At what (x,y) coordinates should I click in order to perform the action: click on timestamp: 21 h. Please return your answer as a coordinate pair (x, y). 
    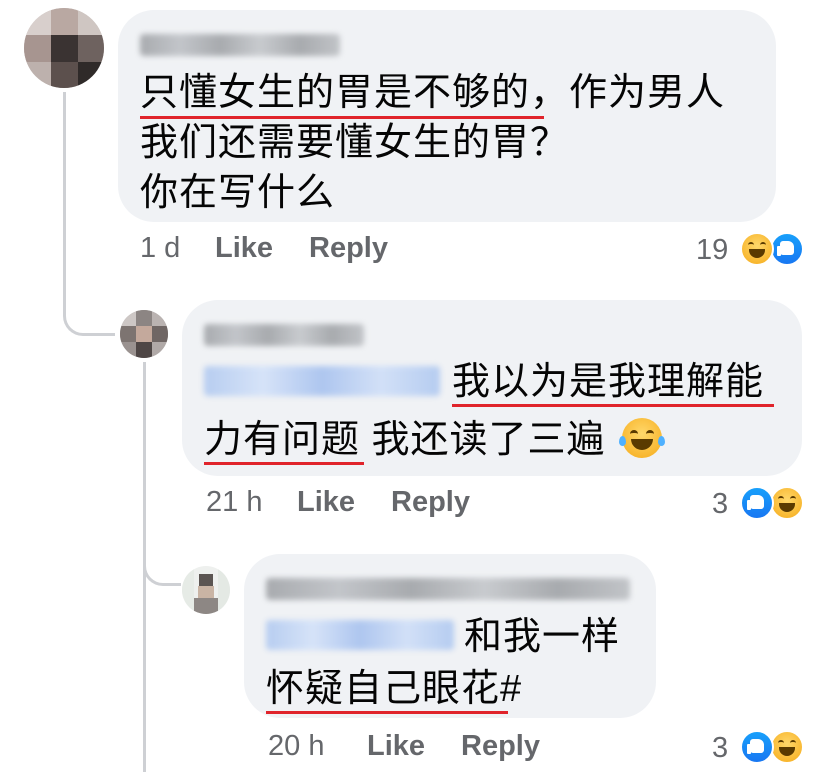
    Looking at the image, I should click on (234, 502).